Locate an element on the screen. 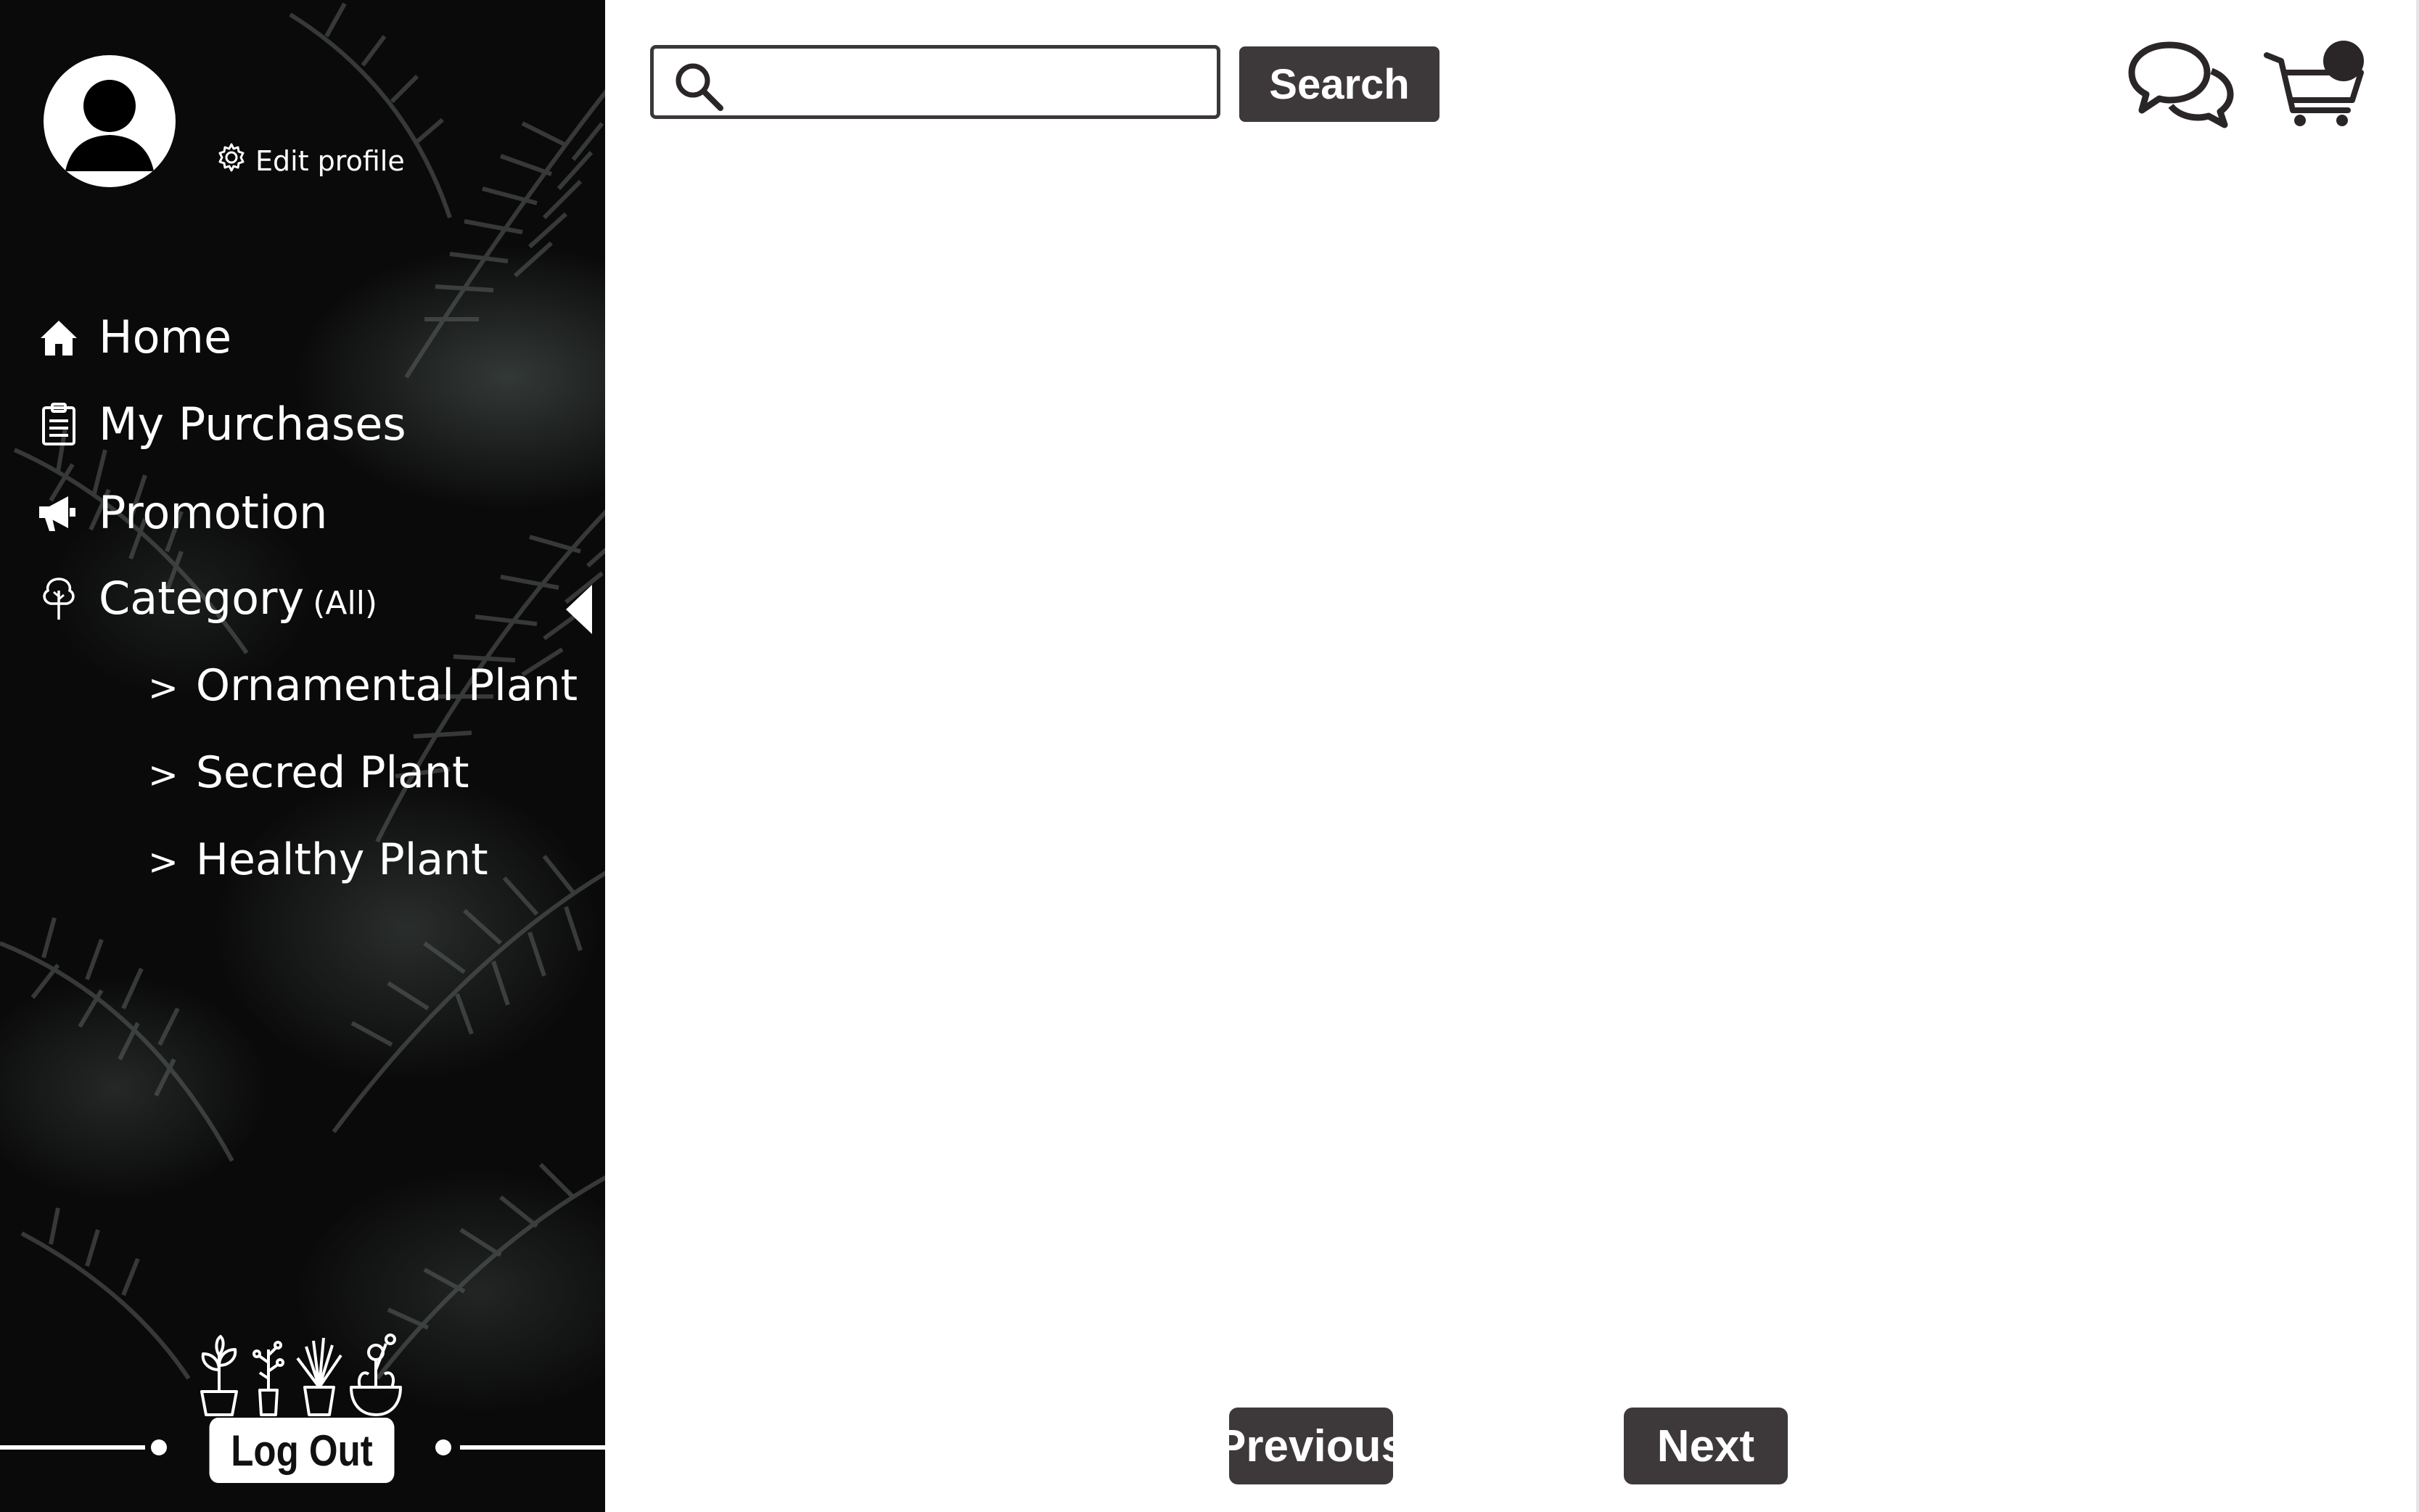  next-page-button: Next is located at coordinates (1706, 1446).